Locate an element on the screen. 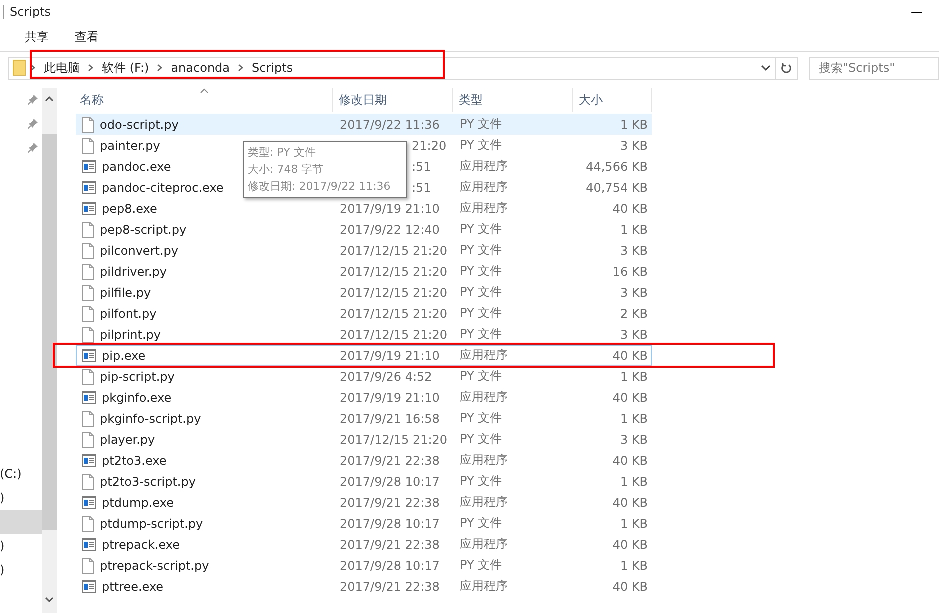 The height and width of the screenshot is (613, 939). breadcrumb-item: 此电脑 is located at coordinates (62, 68).